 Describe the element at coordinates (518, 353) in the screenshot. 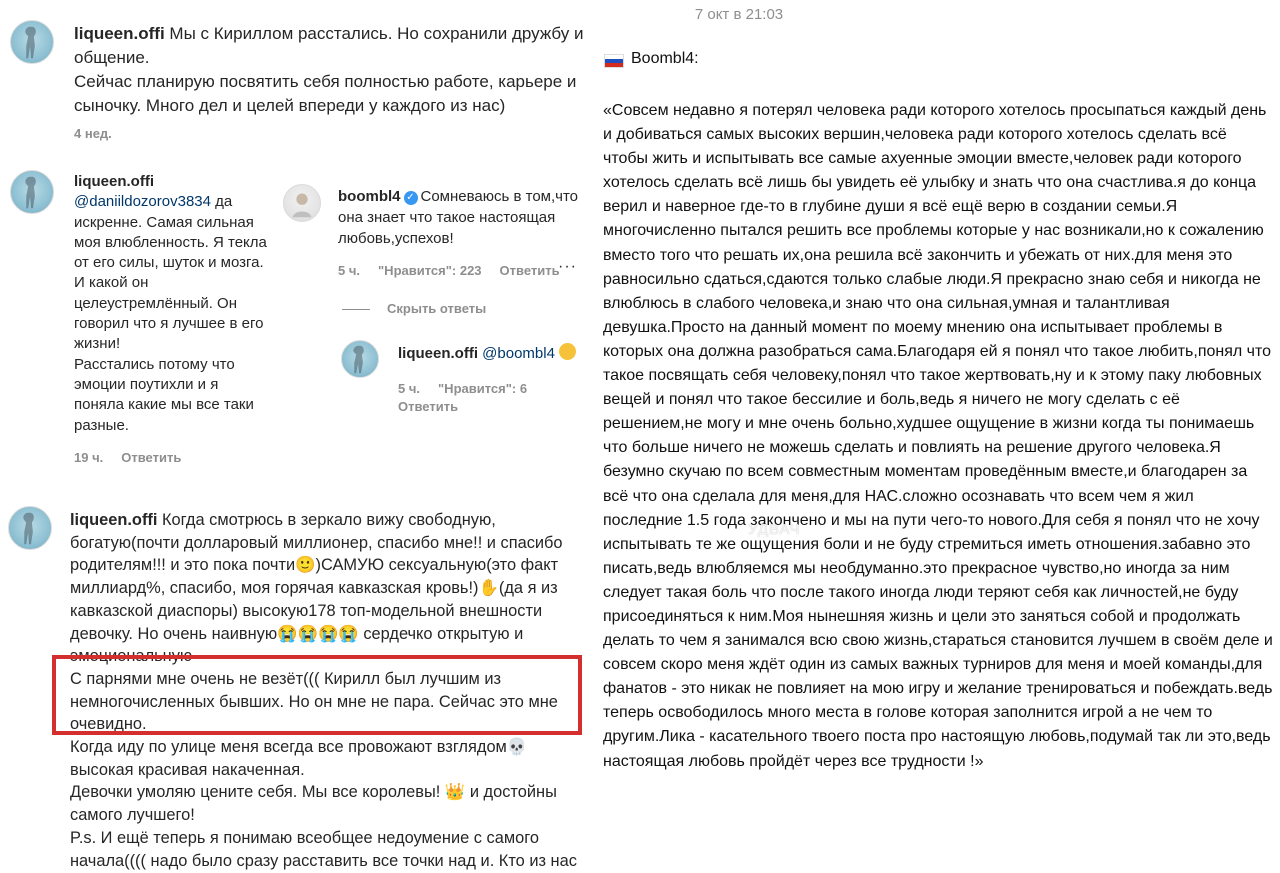

I see `reply-2-mention: @boombl4` at that location.